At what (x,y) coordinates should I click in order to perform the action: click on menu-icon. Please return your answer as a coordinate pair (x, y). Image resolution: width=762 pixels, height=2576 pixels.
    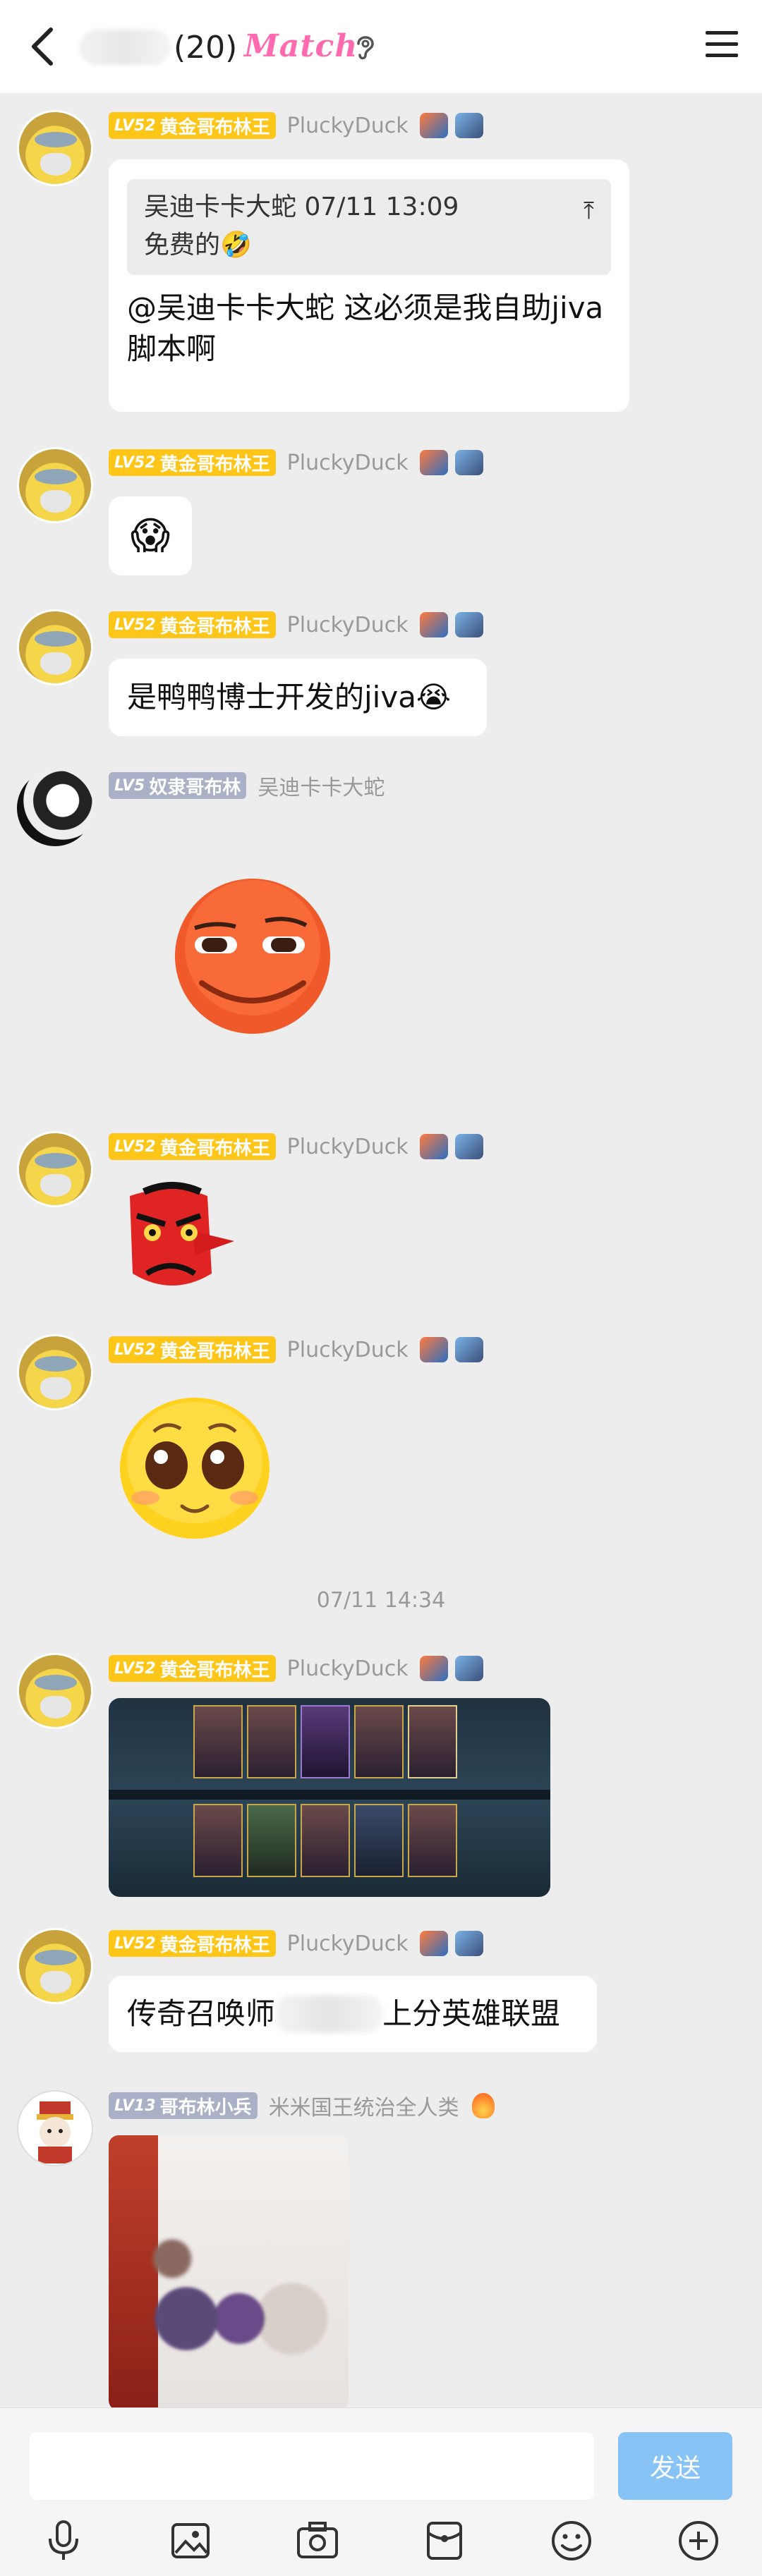
    Looking at the image, I should click on (722, 45).